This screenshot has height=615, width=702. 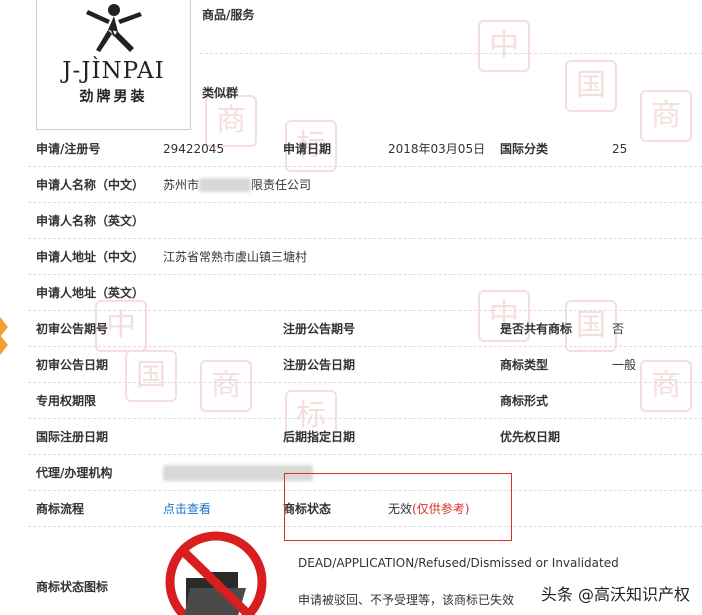 I want to click on app-date-label: 申请日期, so click(x=307, y=149).